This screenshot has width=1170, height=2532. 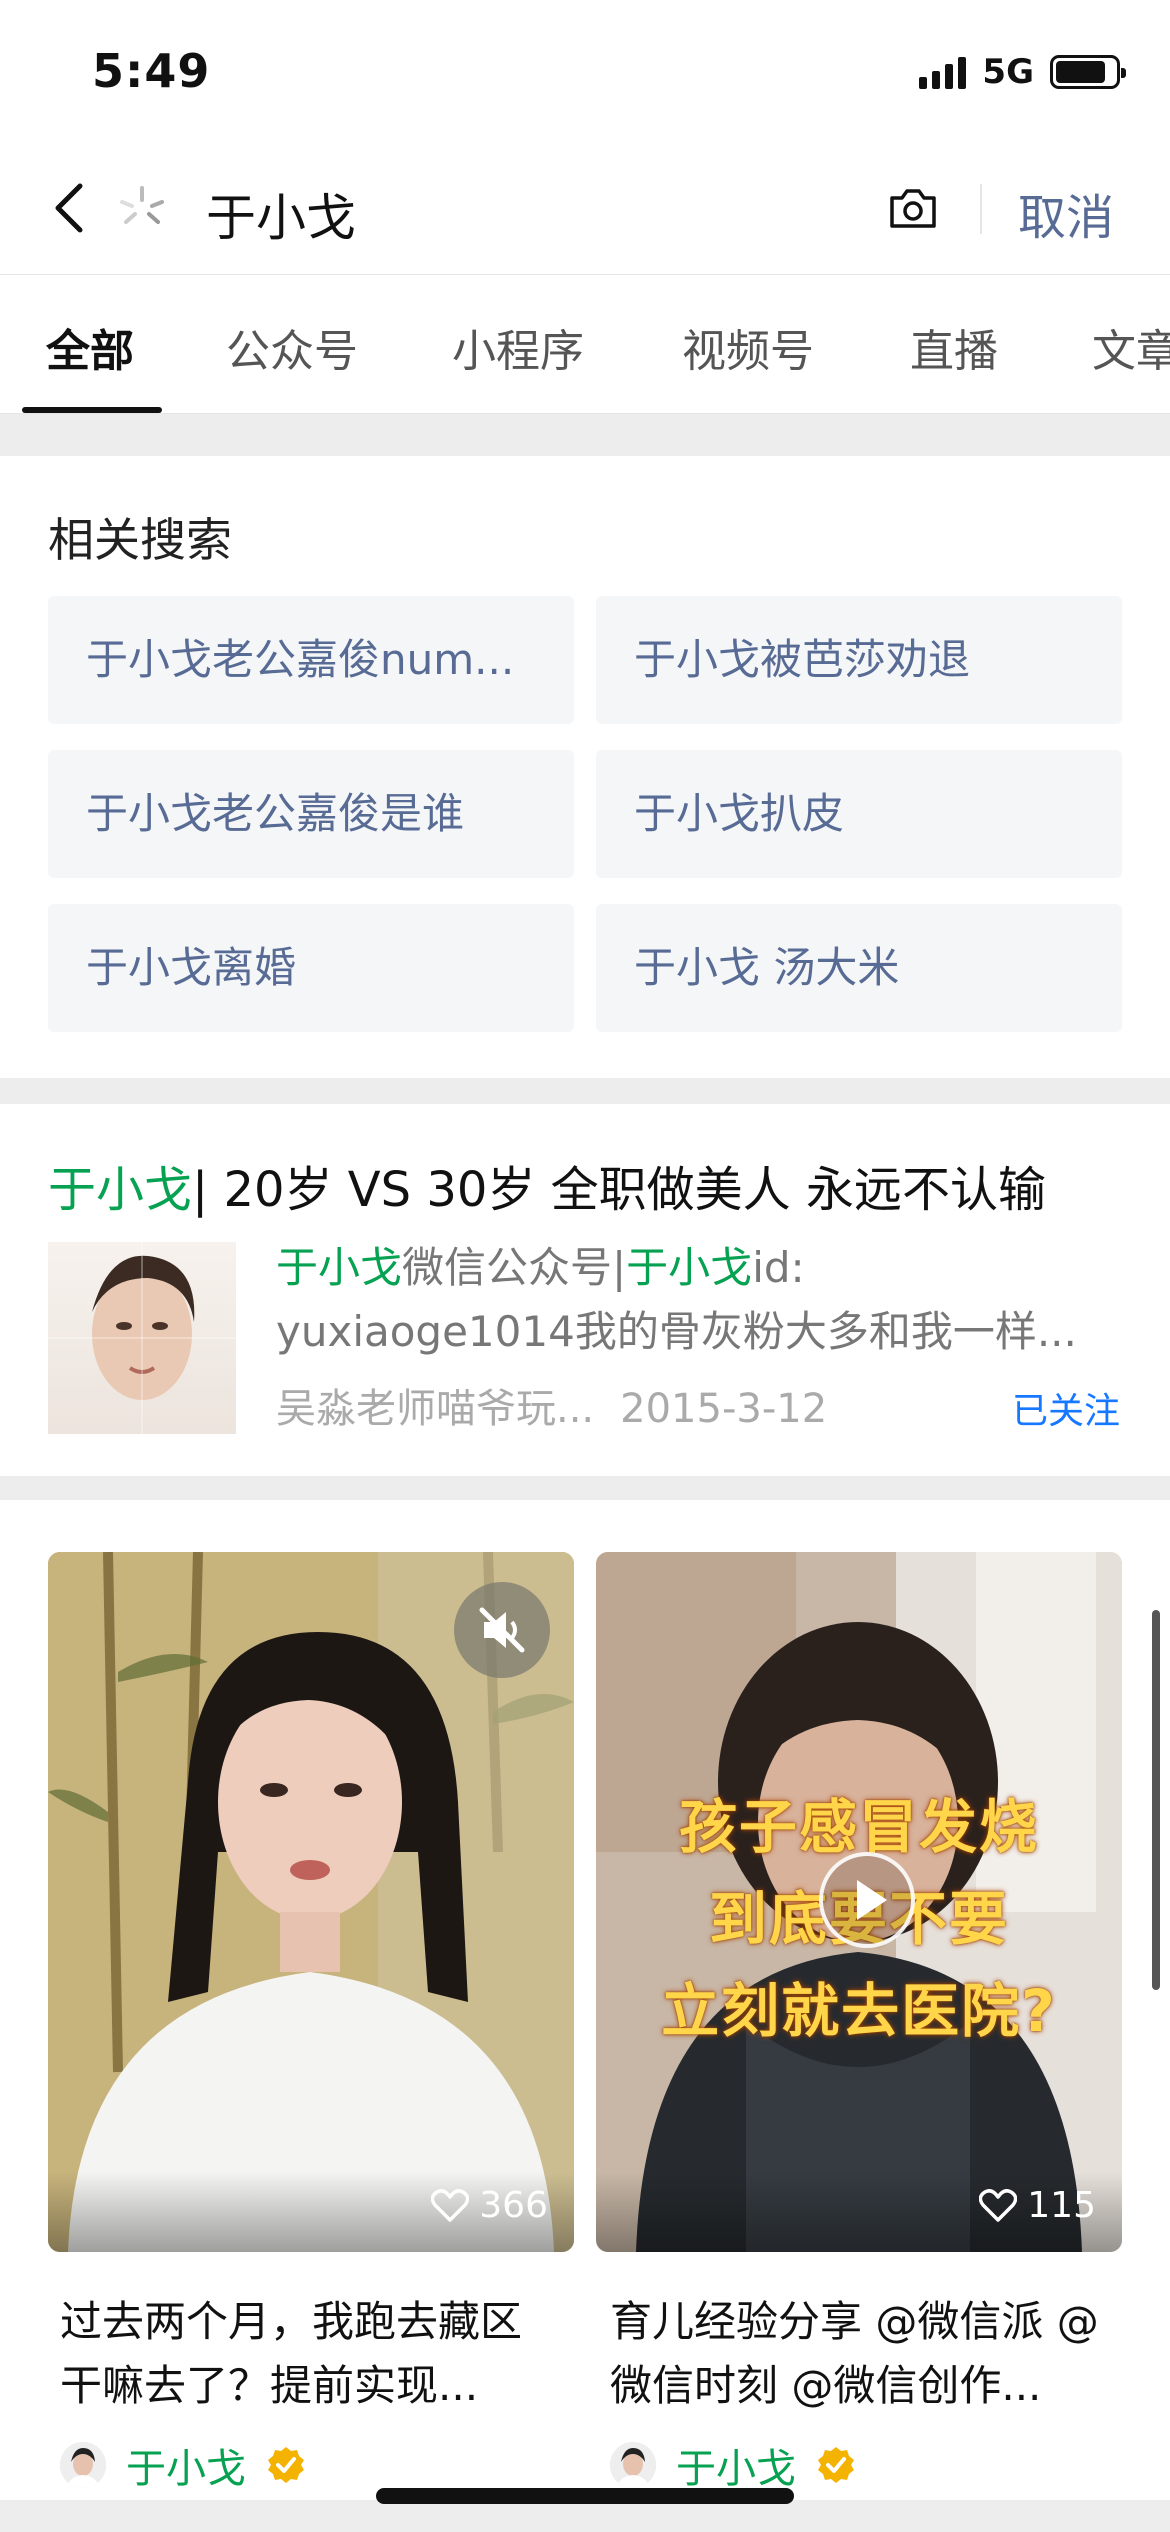 I want to click on like-count: 115, so click(x=1037, y=2205).